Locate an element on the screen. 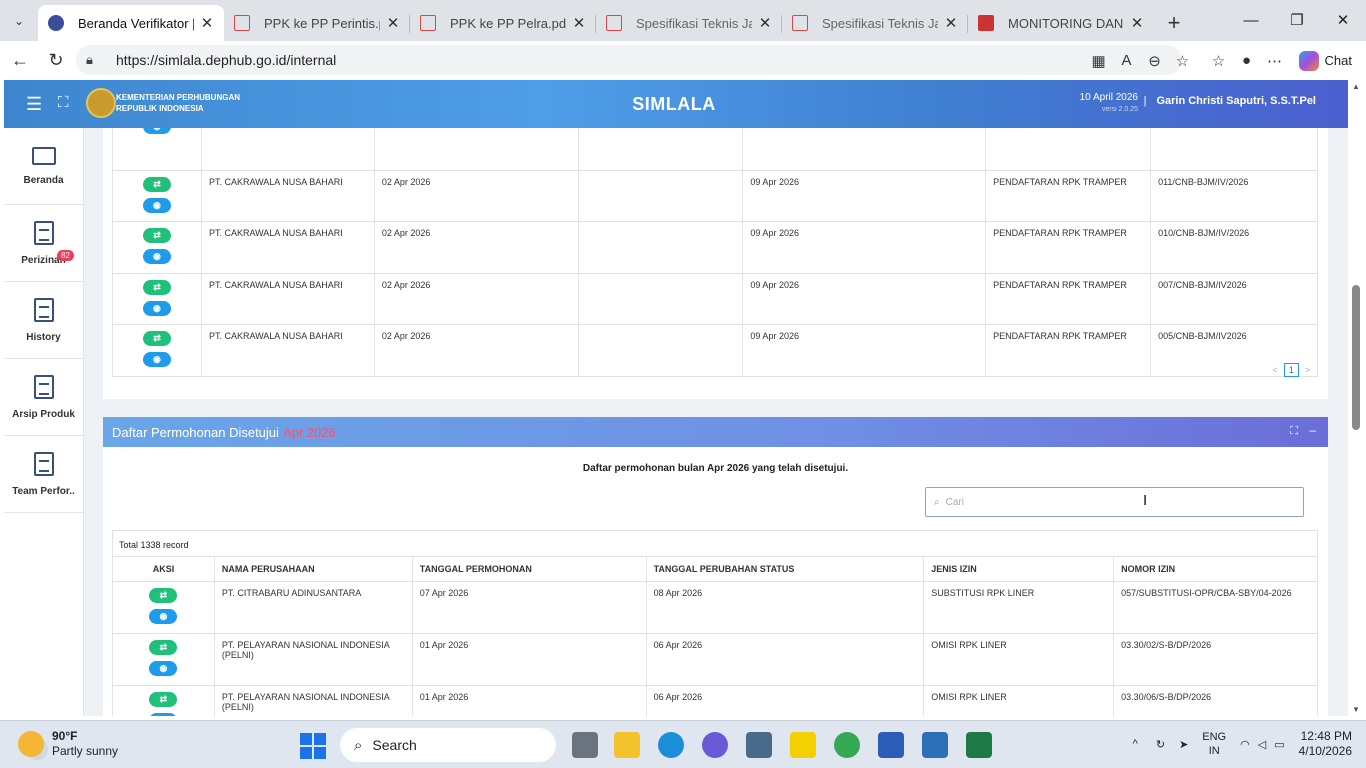 The image size is (1366, 768). translate-icon: A is located at coordinates (1127, 60).